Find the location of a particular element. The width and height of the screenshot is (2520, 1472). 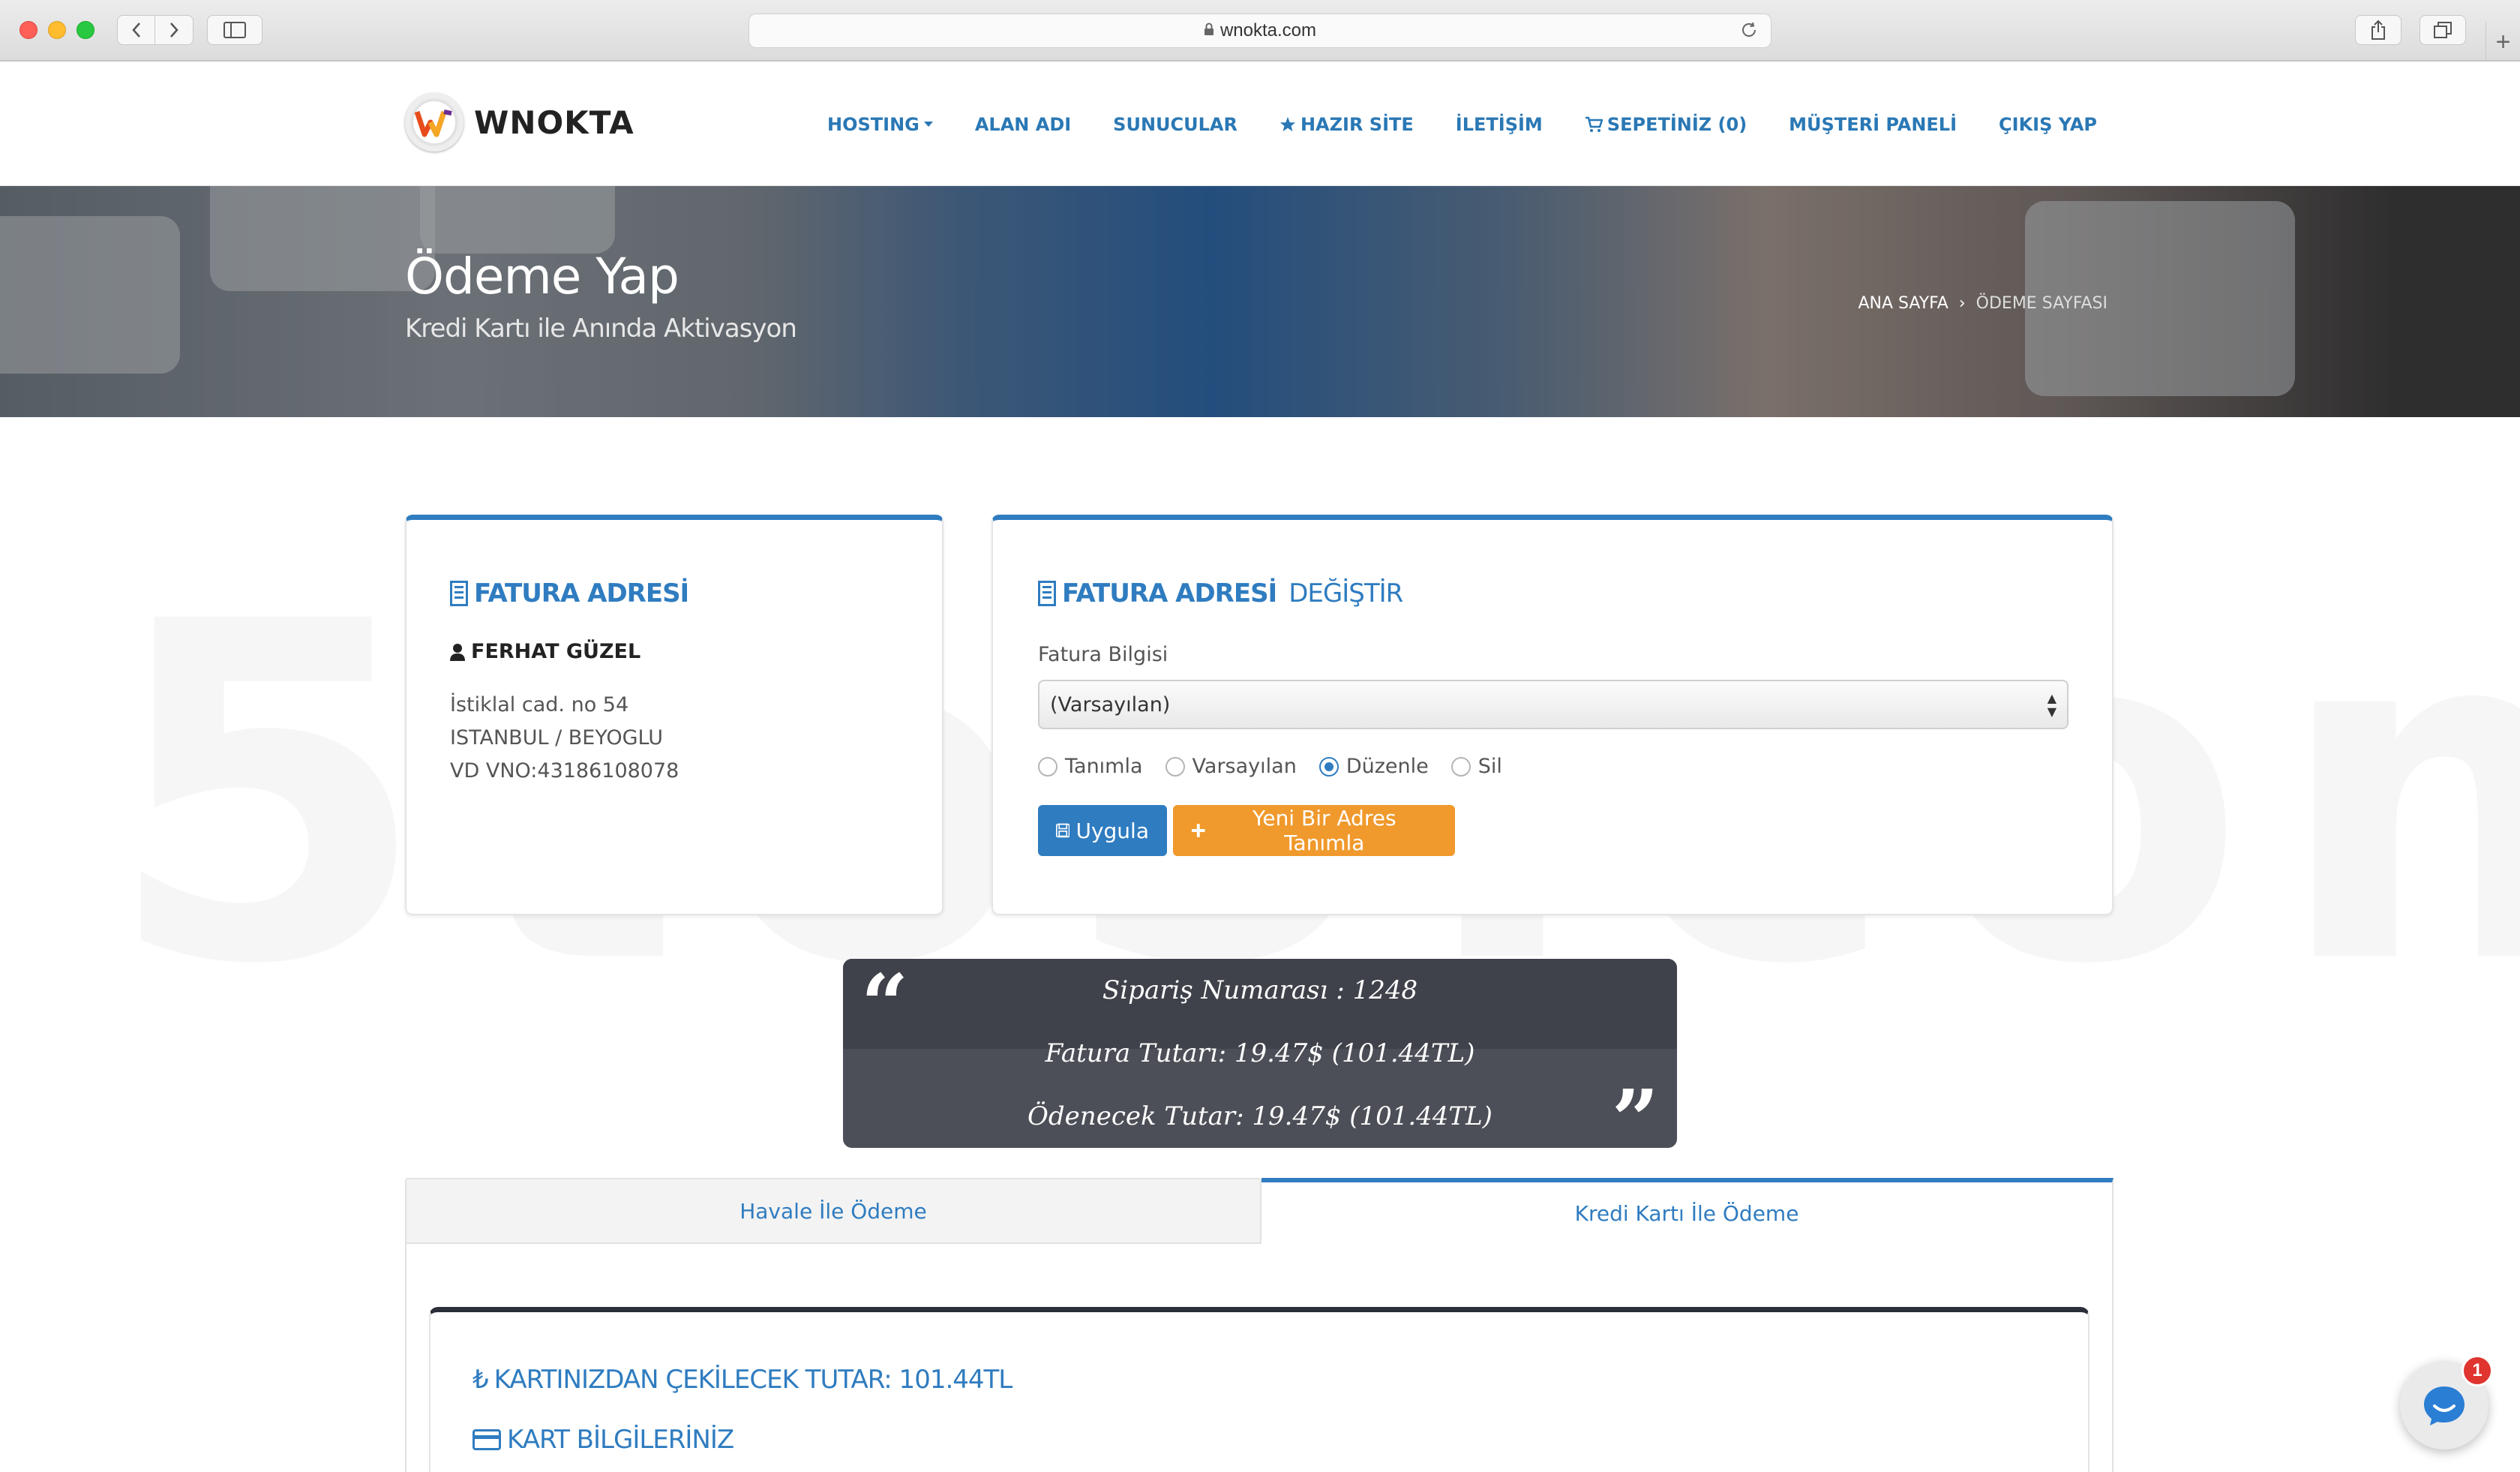

tabs-overview-button is located at coordinates (2443, 30).